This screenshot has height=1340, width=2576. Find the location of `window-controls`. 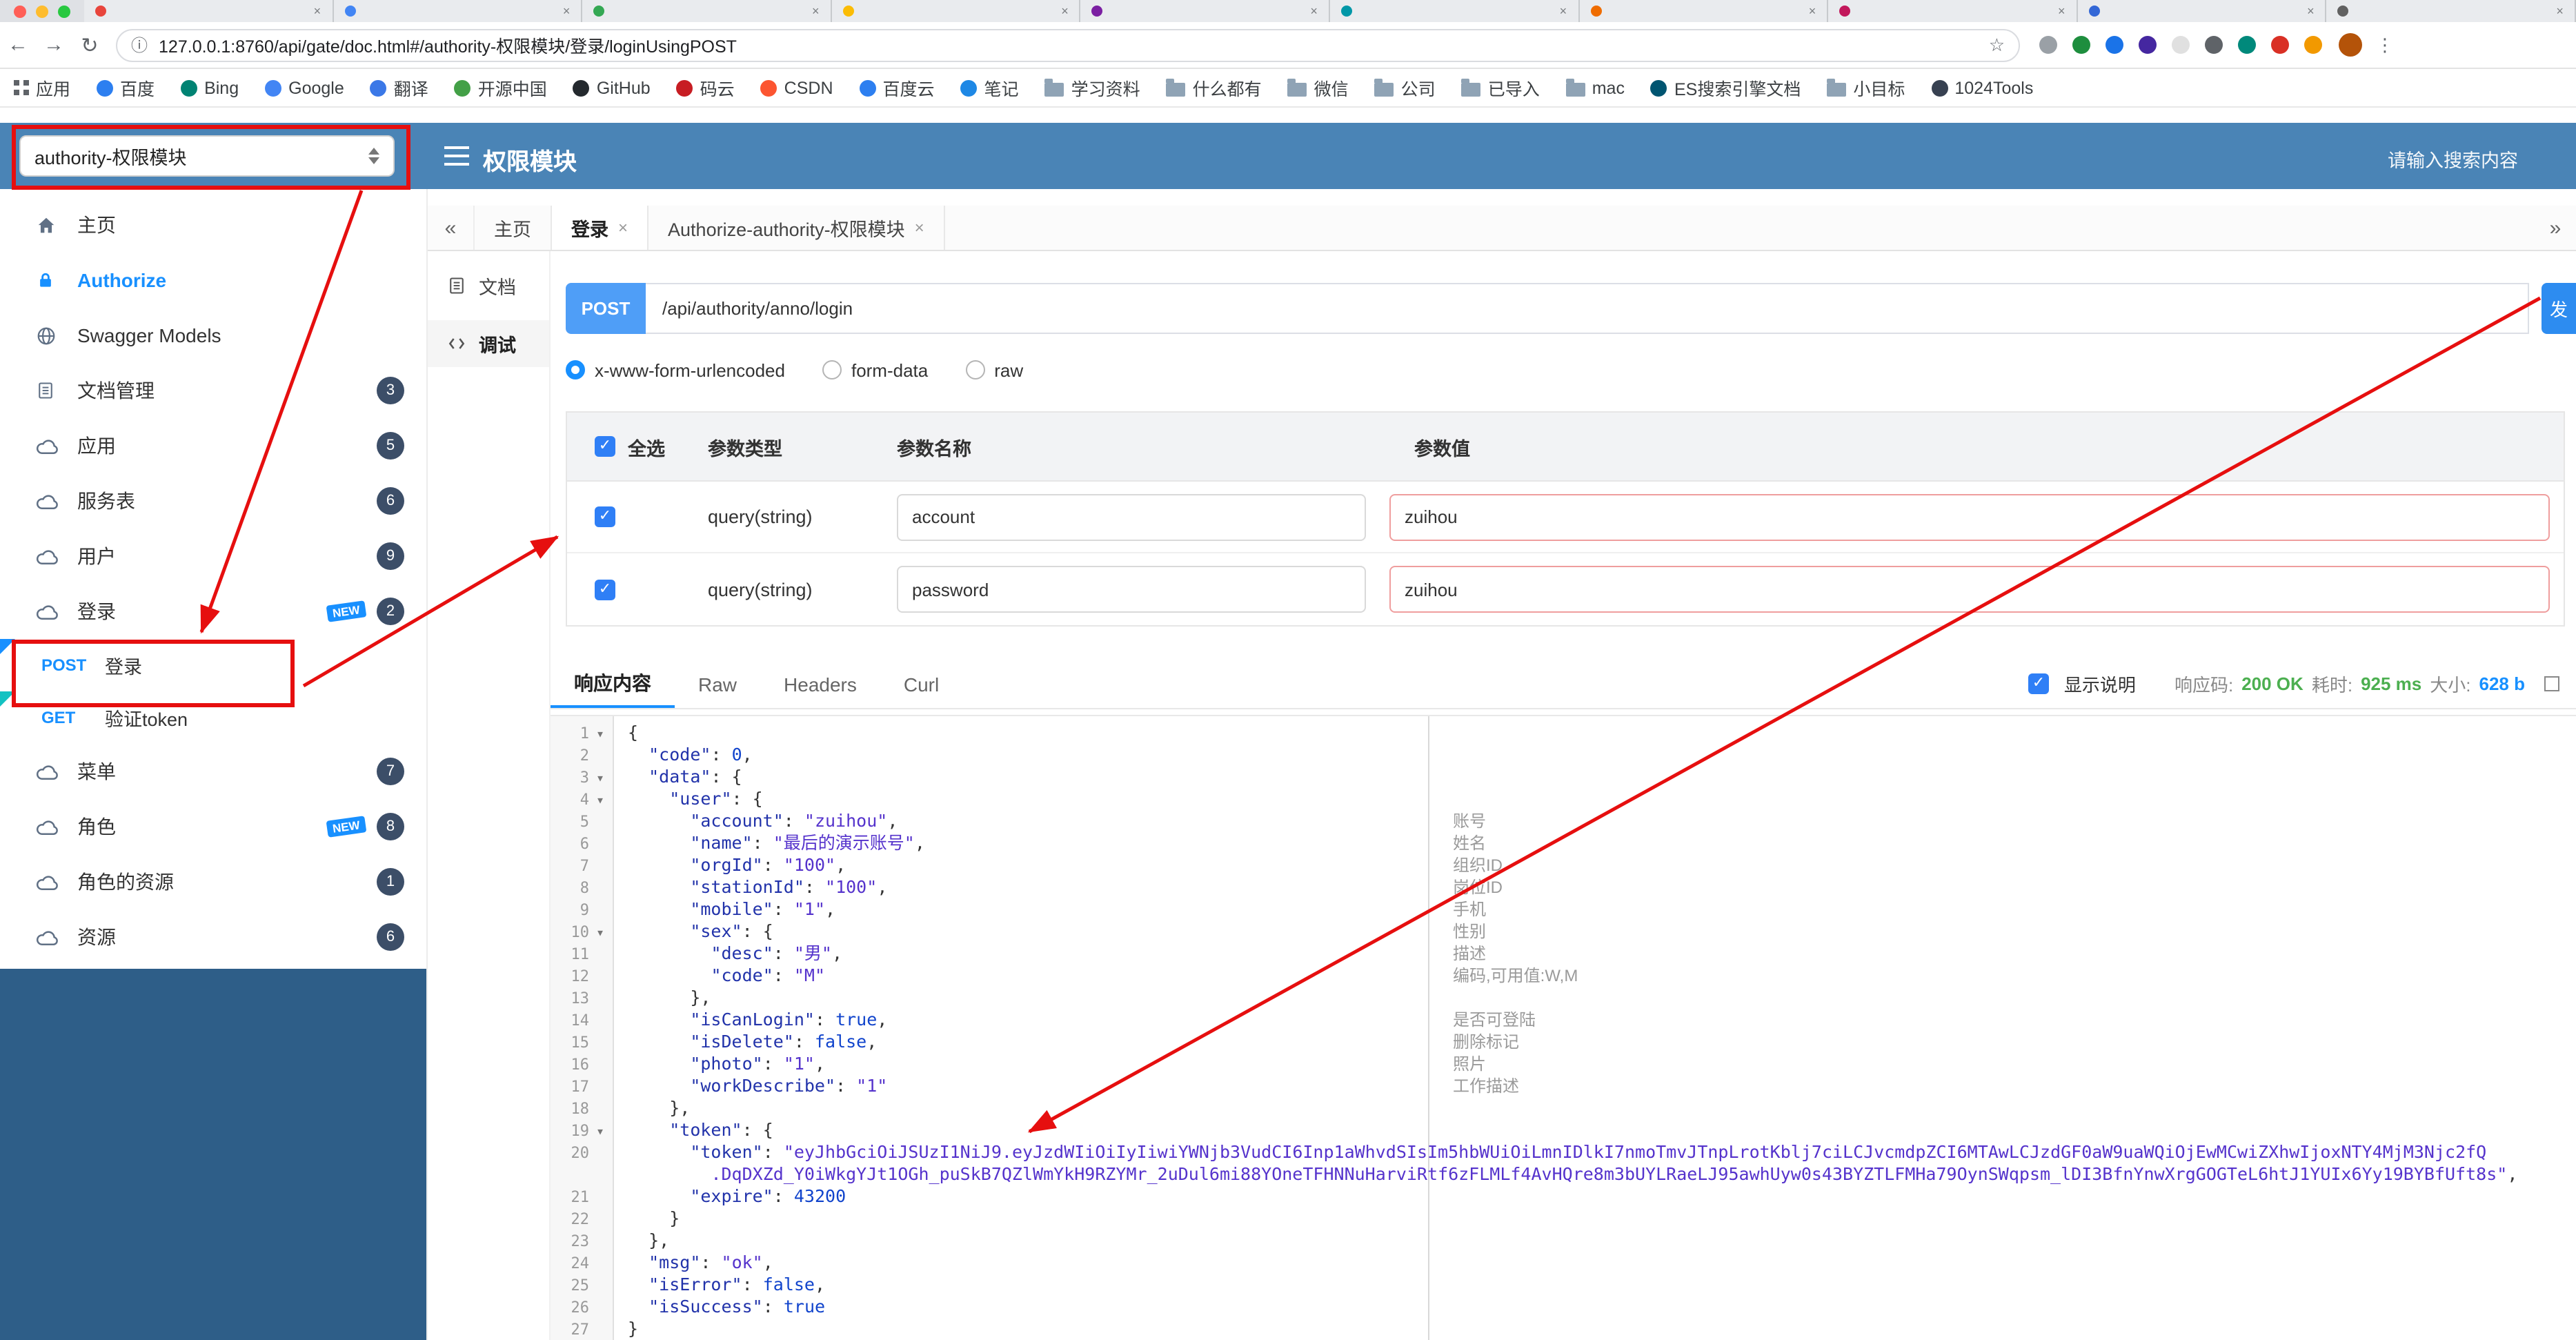

window-controls is located at coordinates (42, 11).